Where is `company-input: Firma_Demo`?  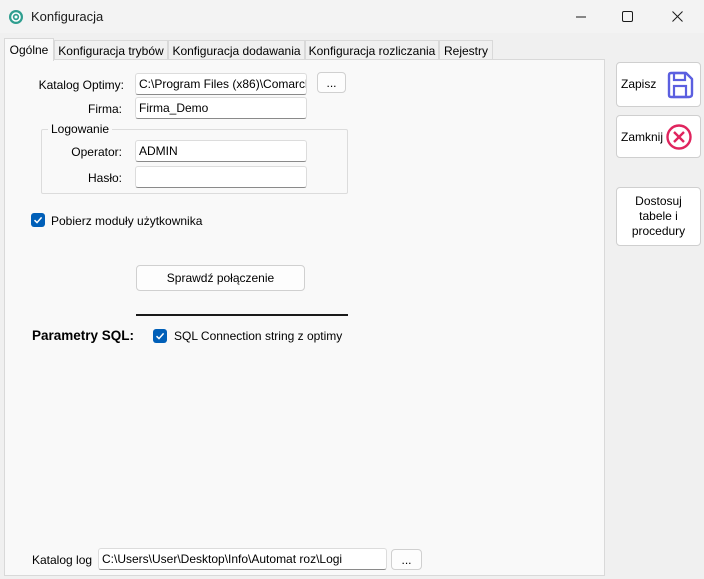
company-input: Firma_Demo is located at coordinates (221, 108).